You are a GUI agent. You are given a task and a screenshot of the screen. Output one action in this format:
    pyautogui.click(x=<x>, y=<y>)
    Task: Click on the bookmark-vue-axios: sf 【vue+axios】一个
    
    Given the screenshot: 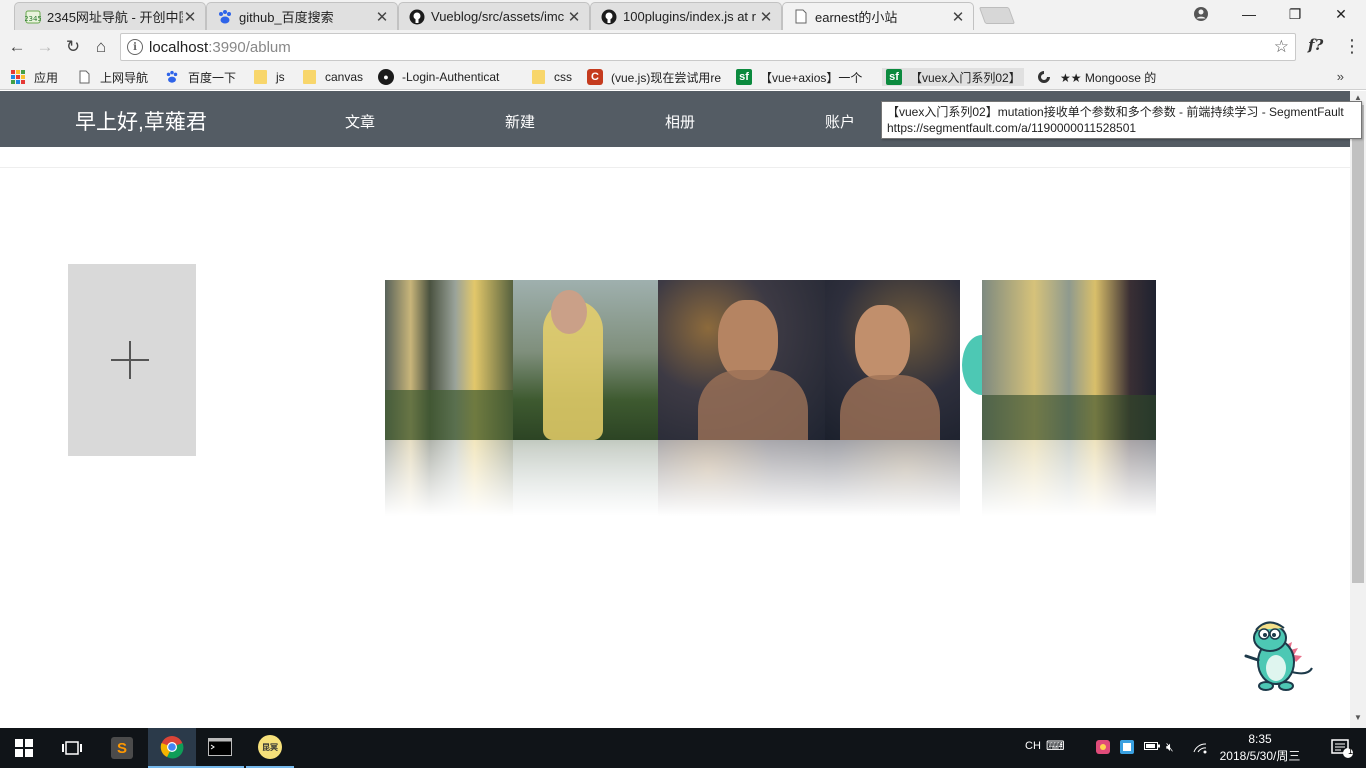 What is the action you would take?
    pyautogui.click(x=802, y=77)
    